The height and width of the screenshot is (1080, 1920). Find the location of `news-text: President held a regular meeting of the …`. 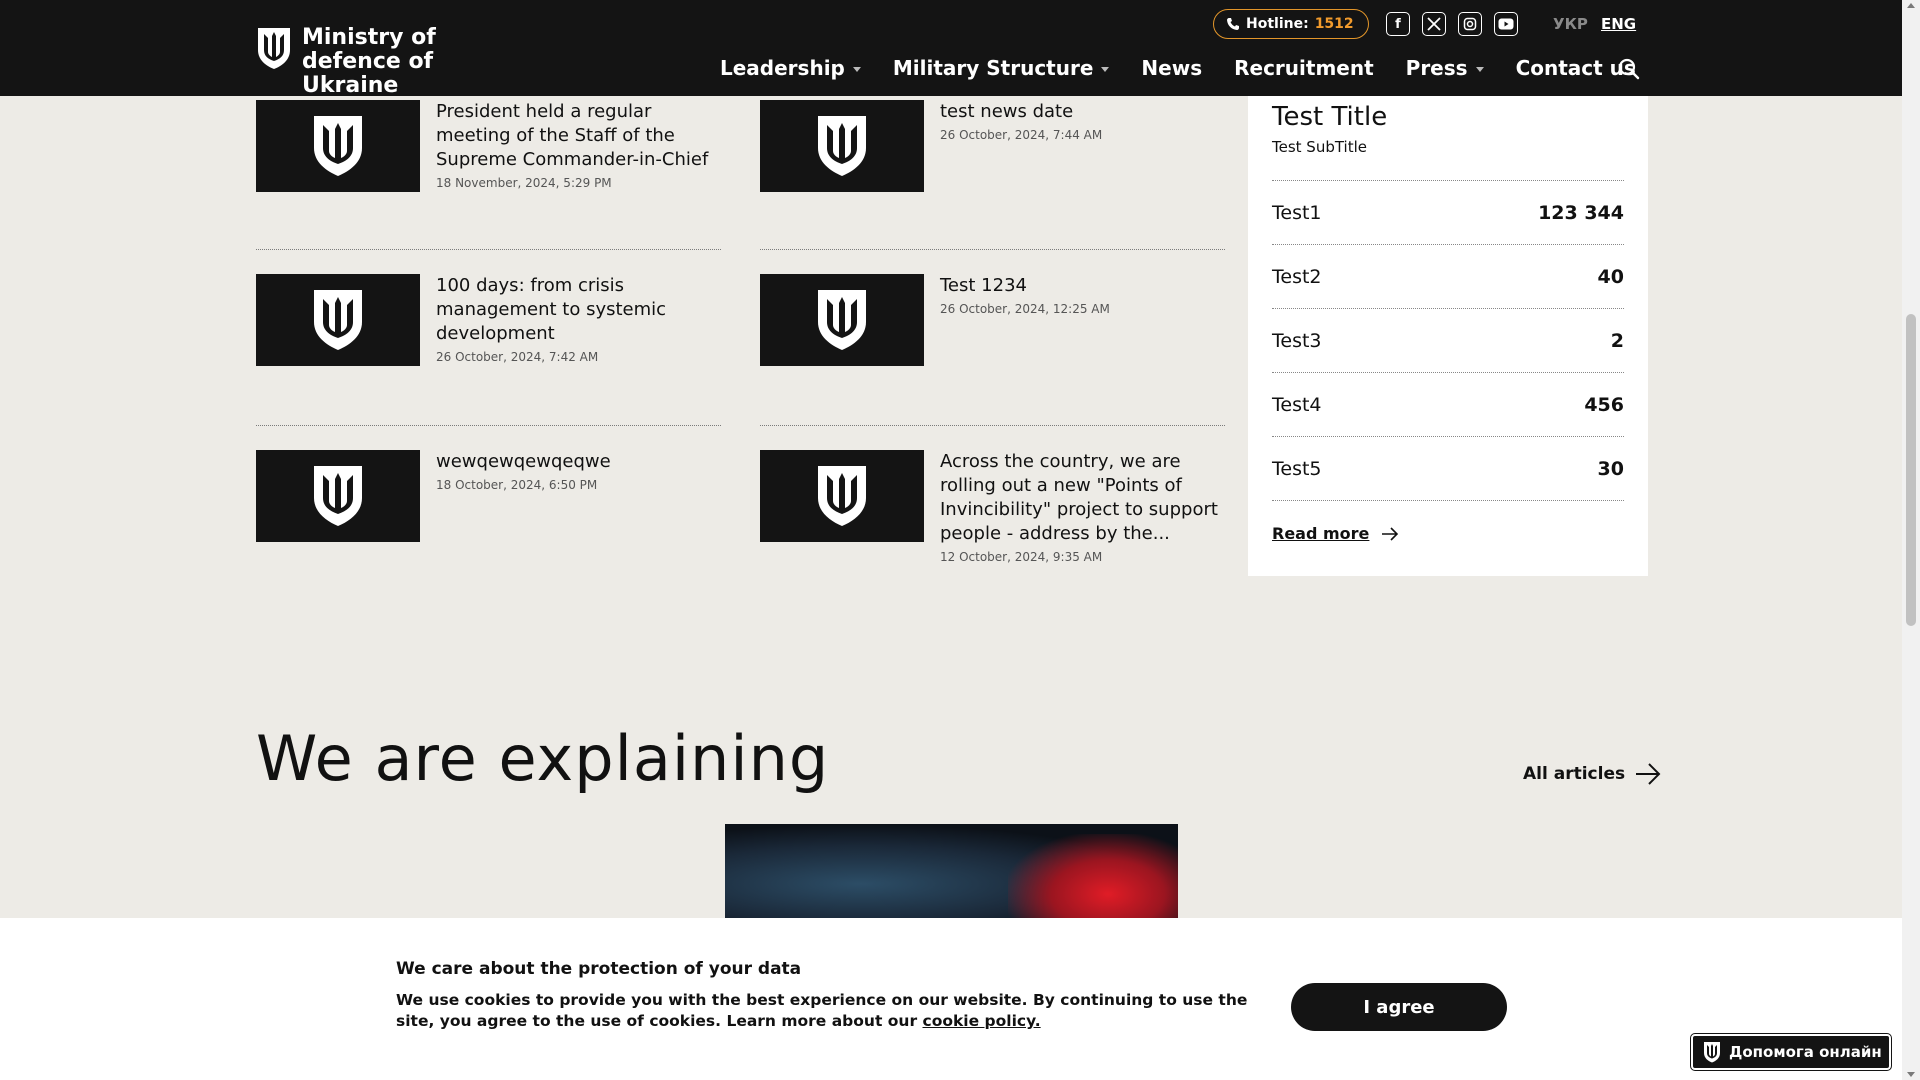

news-text: President held a regular meeting of the … is located at coordinates (576, 146).